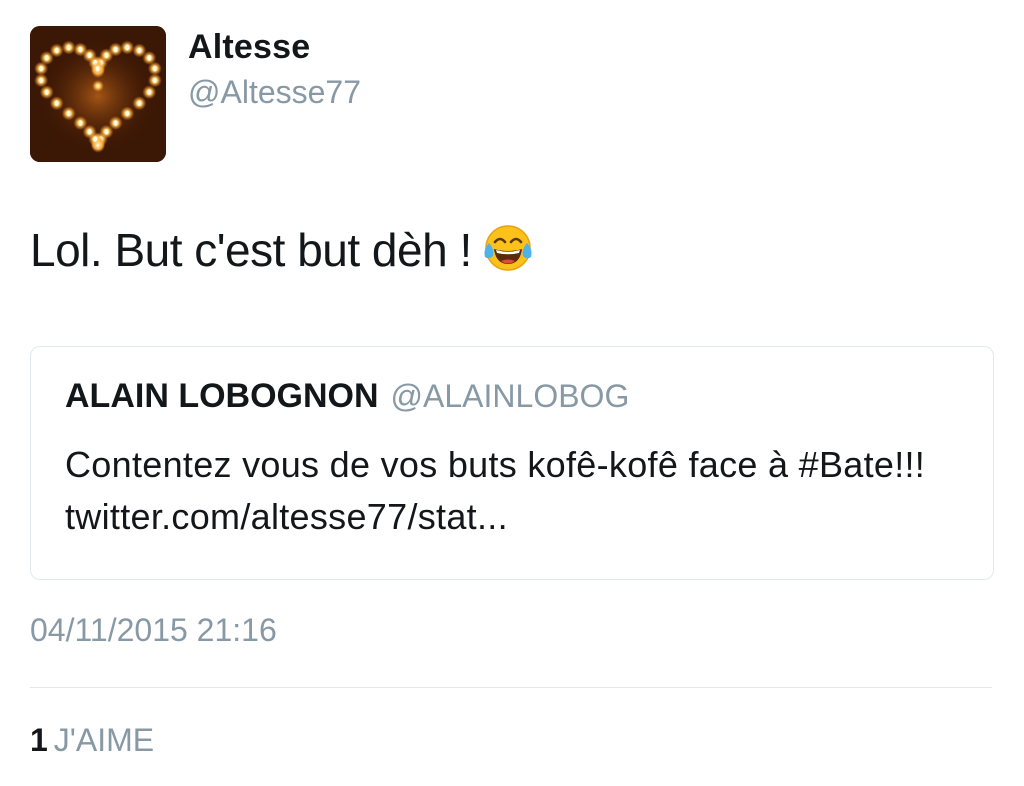  What do you see at coordinates (274, 92) in the screenshot?
I see `author-handle: @Altesse77` at bounding box center [274, 92].